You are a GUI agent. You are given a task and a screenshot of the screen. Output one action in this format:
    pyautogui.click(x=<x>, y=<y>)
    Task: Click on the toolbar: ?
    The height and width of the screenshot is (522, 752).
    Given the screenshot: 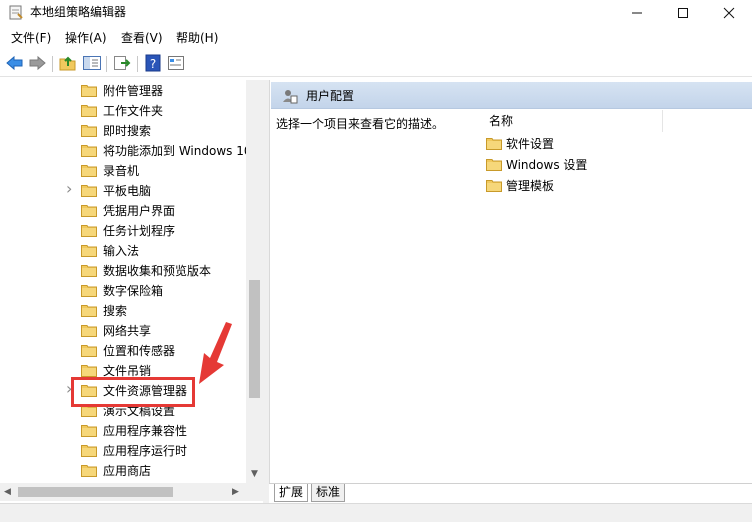 What is the action you would take?
    pyautogui.click(x=376, y=63)
    